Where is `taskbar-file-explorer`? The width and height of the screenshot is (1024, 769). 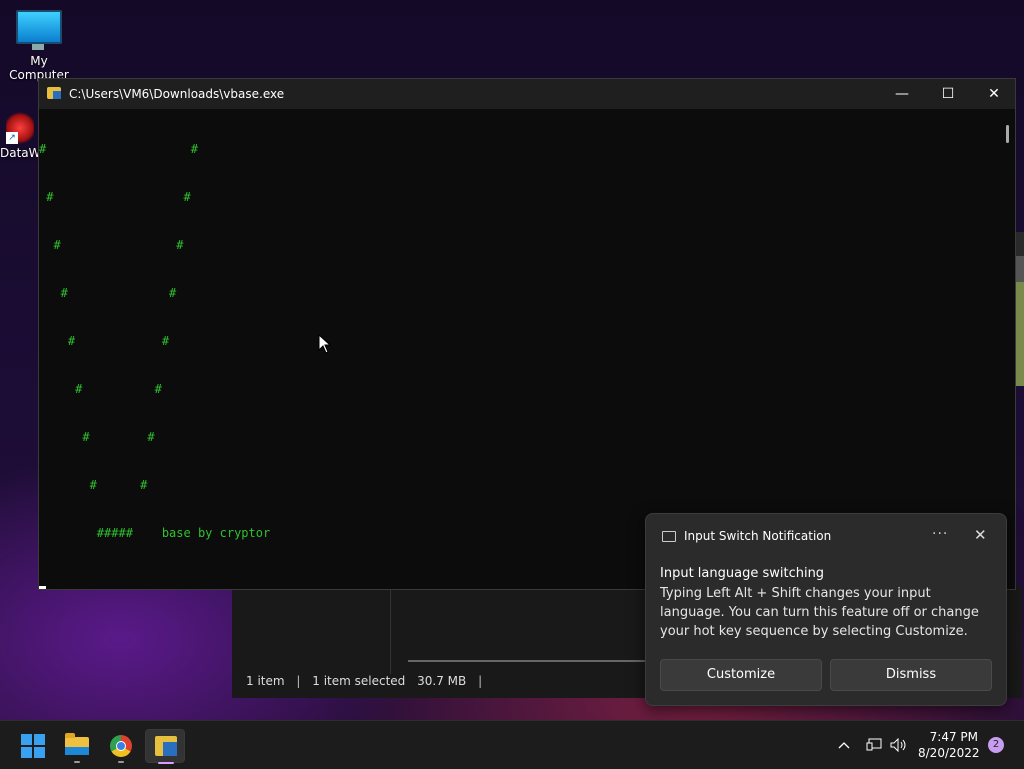 taskbar-file-explorer is located at coordinates (77, 746).